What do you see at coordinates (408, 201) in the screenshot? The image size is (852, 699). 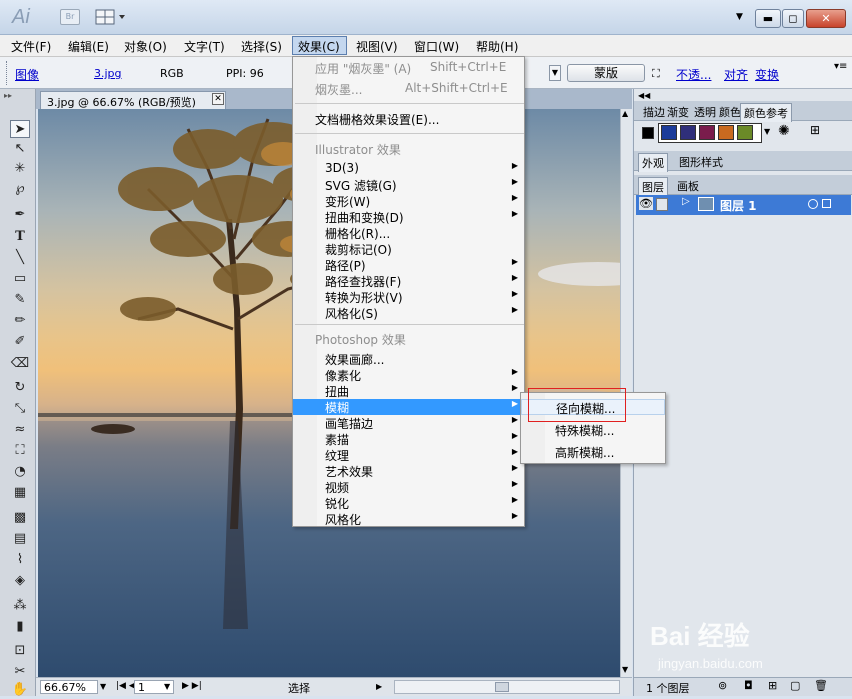 I see `menu-item-warp: 变形(W) ▶` at bounding box center [408, 201].